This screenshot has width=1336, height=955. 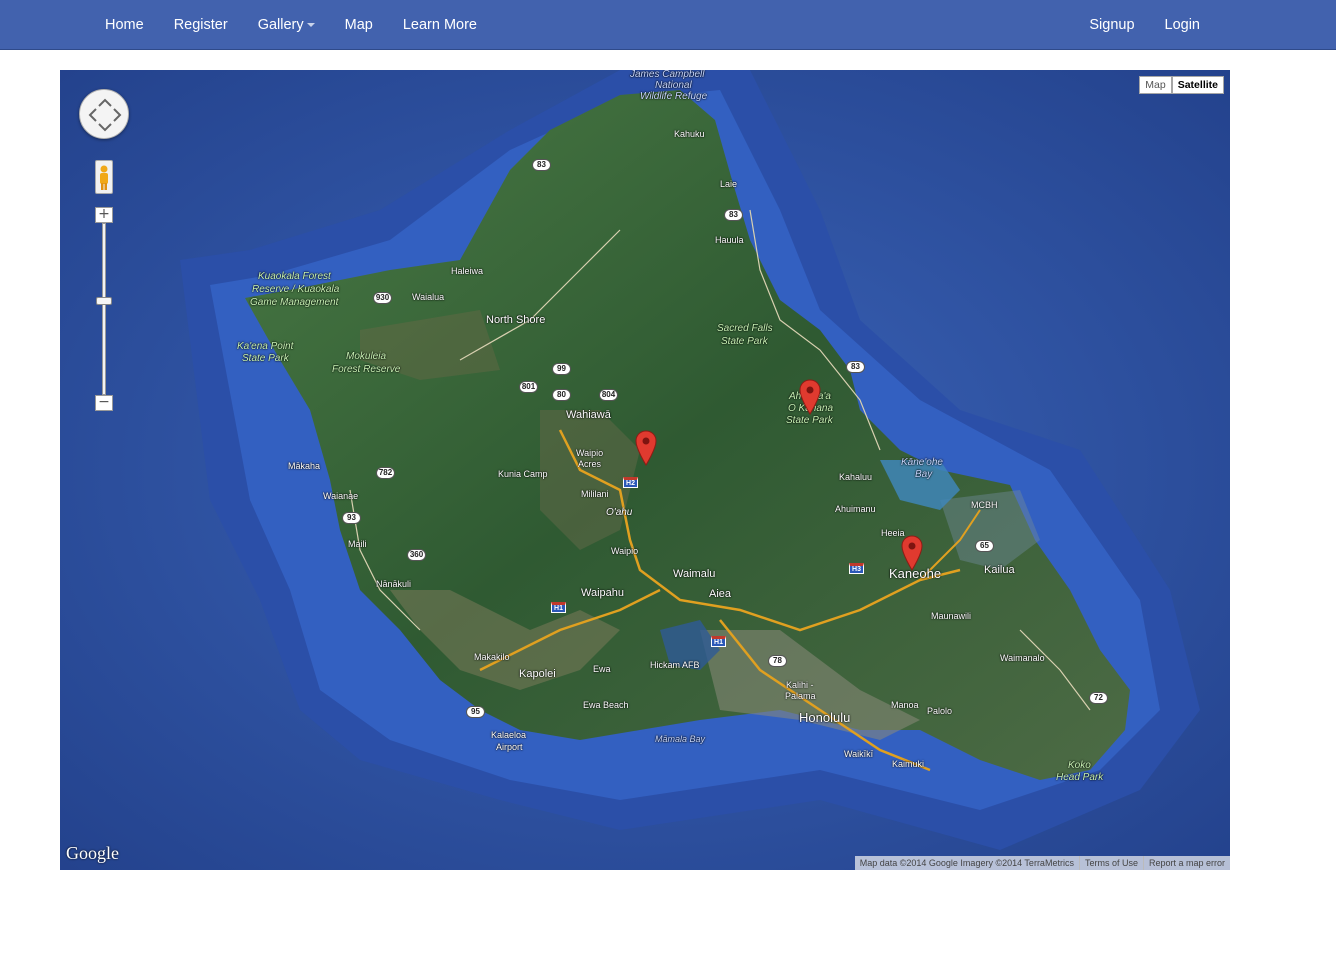 What do you see at coordinates (516, 320) in the screenshot?
I see `label-north-shore: North Shore` at bounding box center [516, 320].